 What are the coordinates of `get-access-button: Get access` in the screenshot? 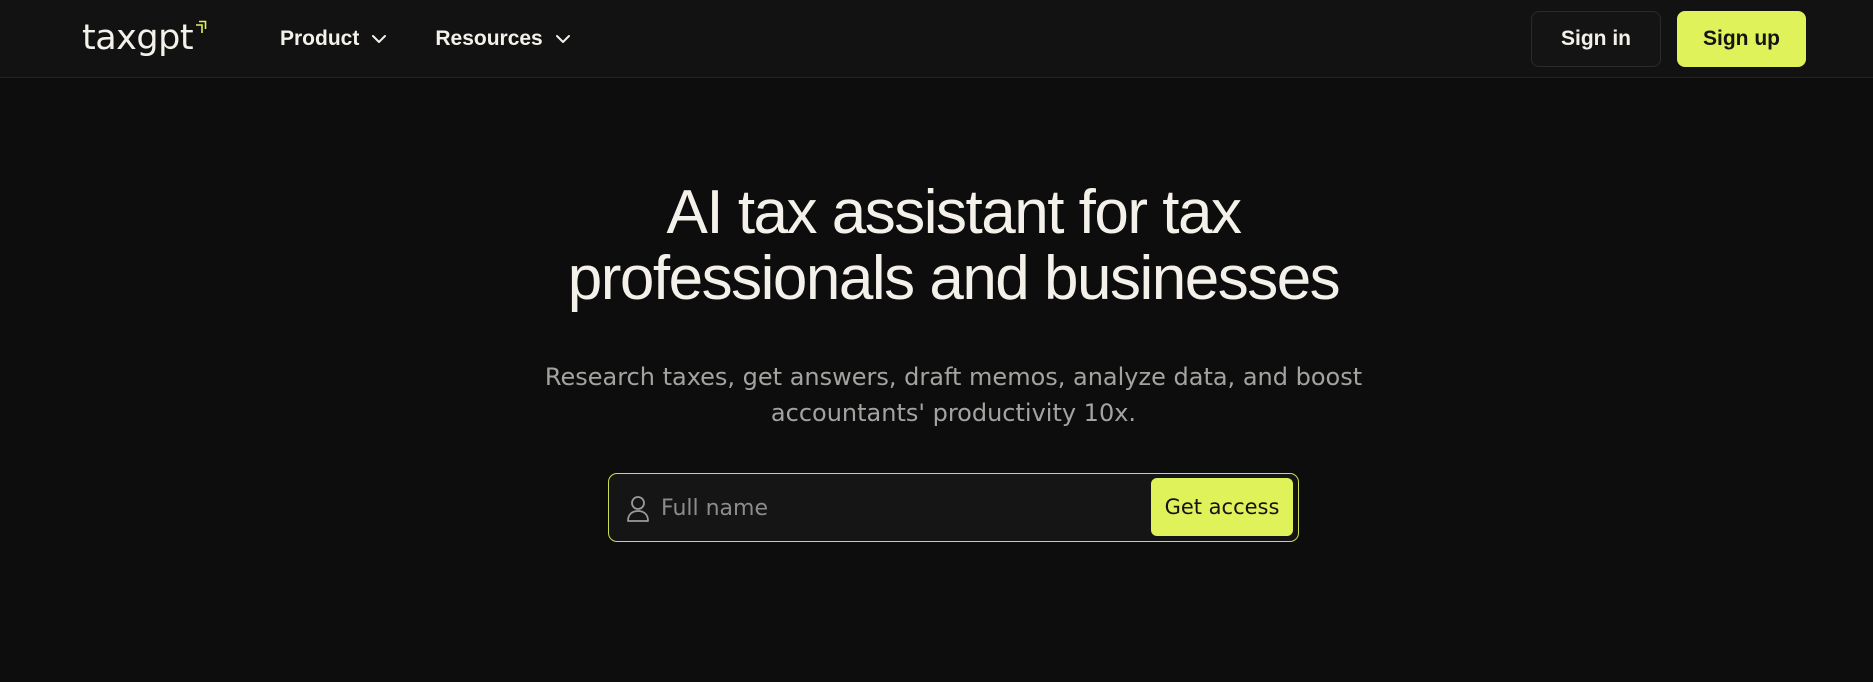 It's located at (1222, 507).